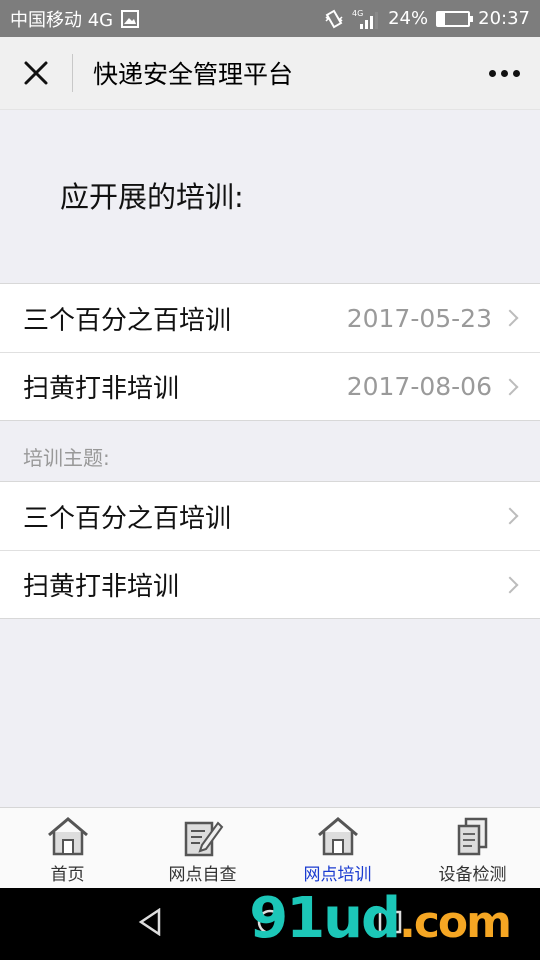 The width and height of the screenshot is (540, 960). Describe the element at coordinates (334, 19) in the screenshot. I see `vibrate-icon` at that location.